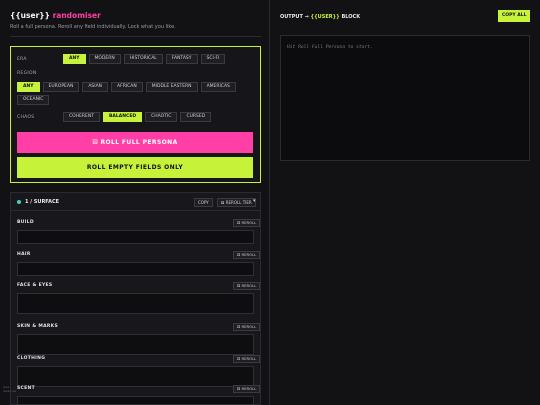 This screenshot has width=540, height=405. Describe the element at coordinates (269, 202) in the screenshot. I see `pane-divider` at that location.